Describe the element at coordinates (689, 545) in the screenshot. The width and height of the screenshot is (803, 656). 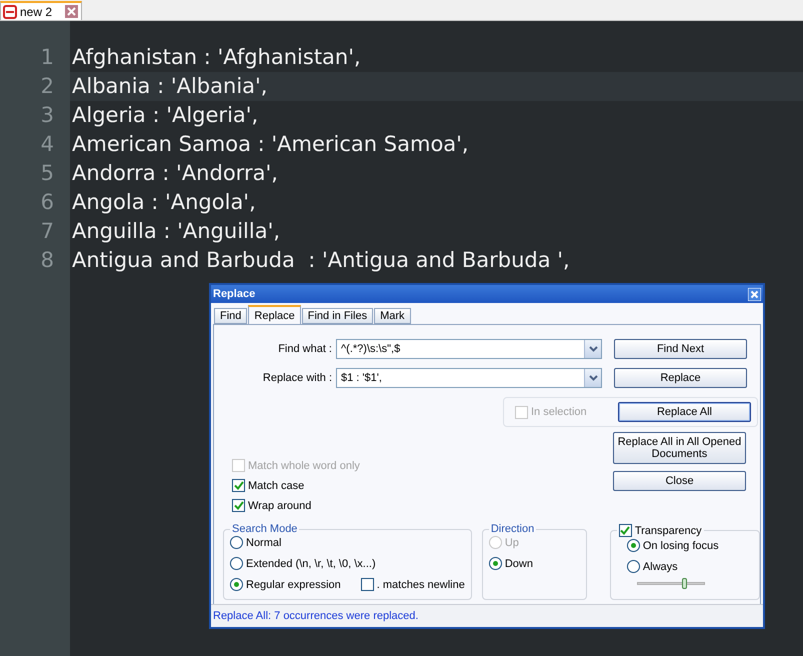
I see `radio-option: On losing focus` at that location.